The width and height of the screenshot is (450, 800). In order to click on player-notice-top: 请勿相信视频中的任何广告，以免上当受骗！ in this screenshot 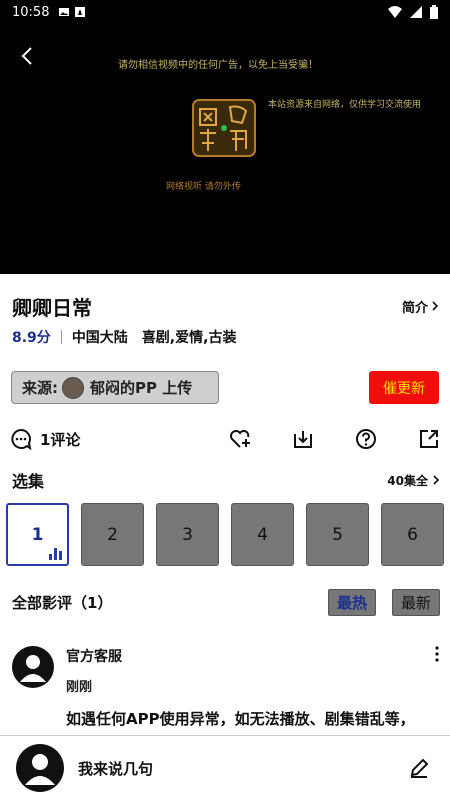, I will do `click(218, 65)`.